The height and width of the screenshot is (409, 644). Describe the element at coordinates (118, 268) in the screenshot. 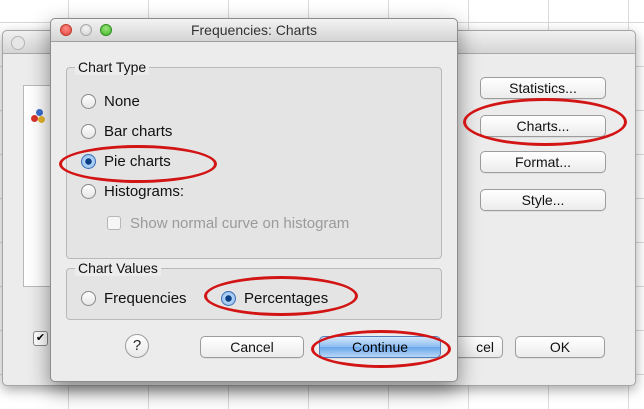

I see `chart-values-legend: Chart Values` at that location.